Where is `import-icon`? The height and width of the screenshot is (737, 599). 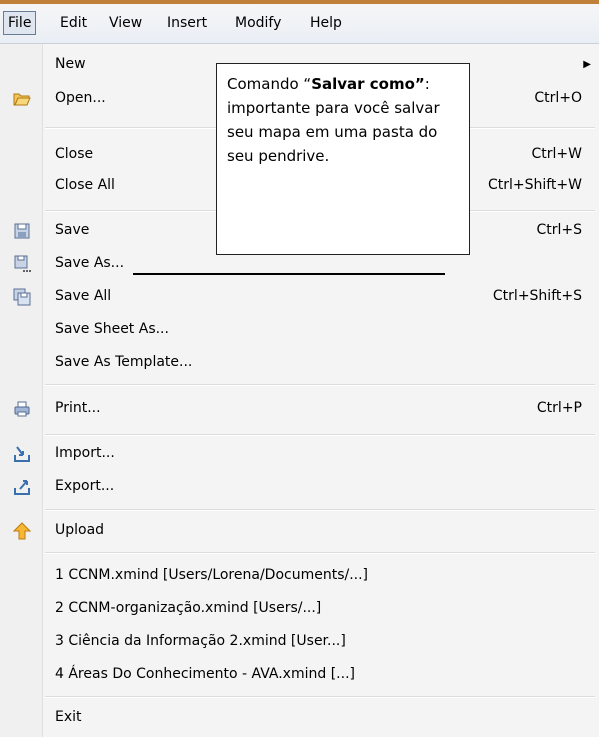
import-icon is located at coordinates (22, 454).